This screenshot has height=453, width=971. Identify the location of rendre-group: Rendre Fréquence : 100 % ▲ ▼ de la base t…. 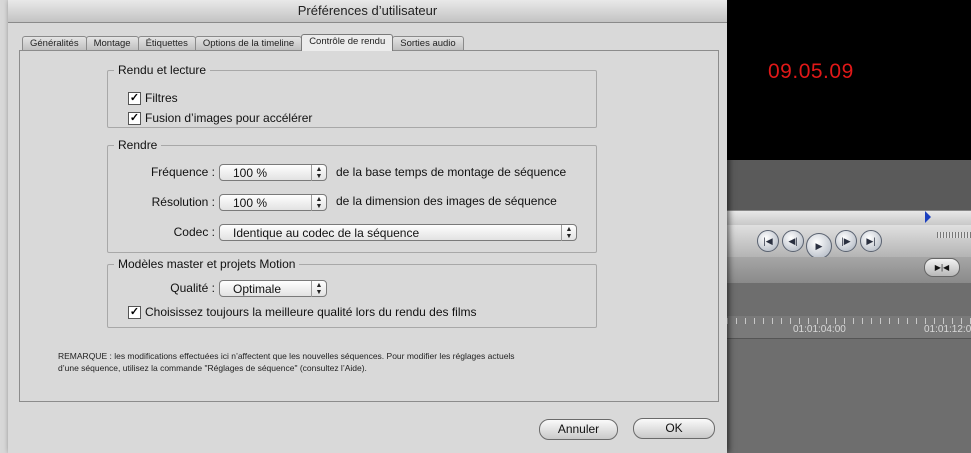
(352, 195).